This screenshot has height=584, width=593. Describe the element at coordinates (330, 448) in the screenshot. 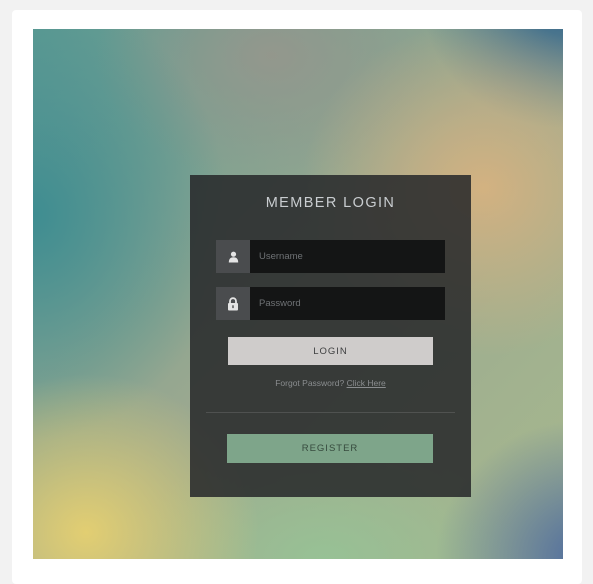

I see `register-button: REGISTER` at that location.